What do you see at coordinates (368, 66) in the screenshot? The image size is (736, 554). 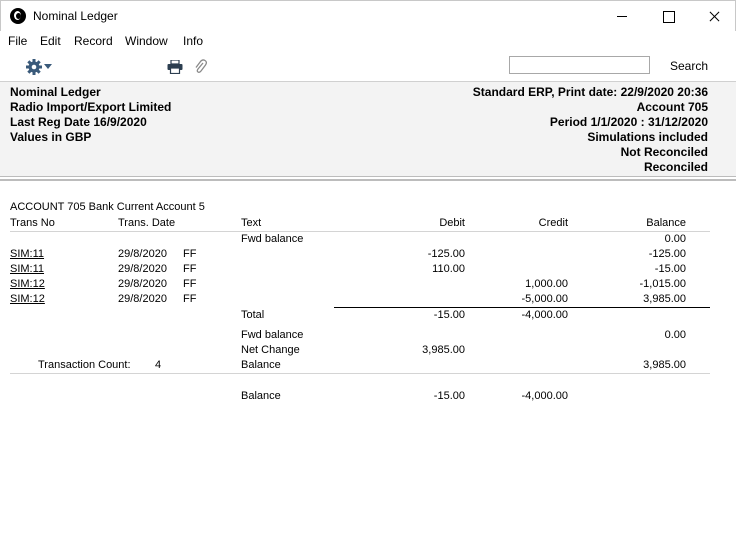 I see `toolbar: Search` at bounding box center [368, 66].